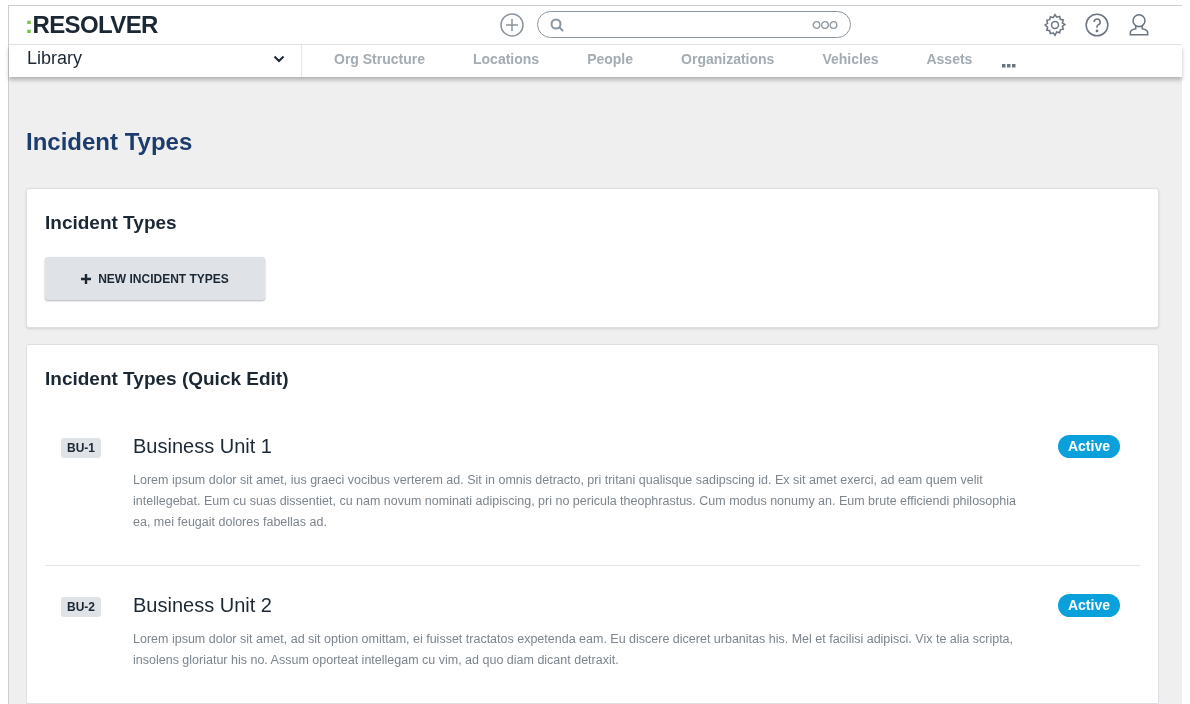  I want to click on dropdown-label: Library, so click(55, 59).